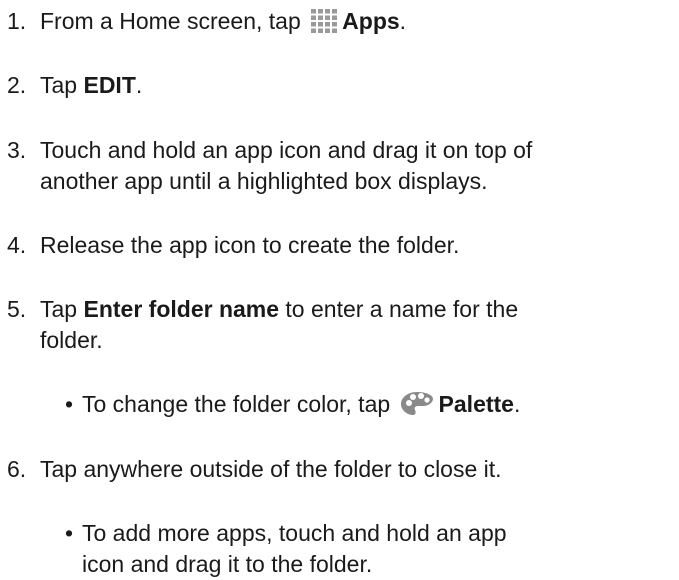  I want to click on step-text-bold: EDIT, so click(109, 85).